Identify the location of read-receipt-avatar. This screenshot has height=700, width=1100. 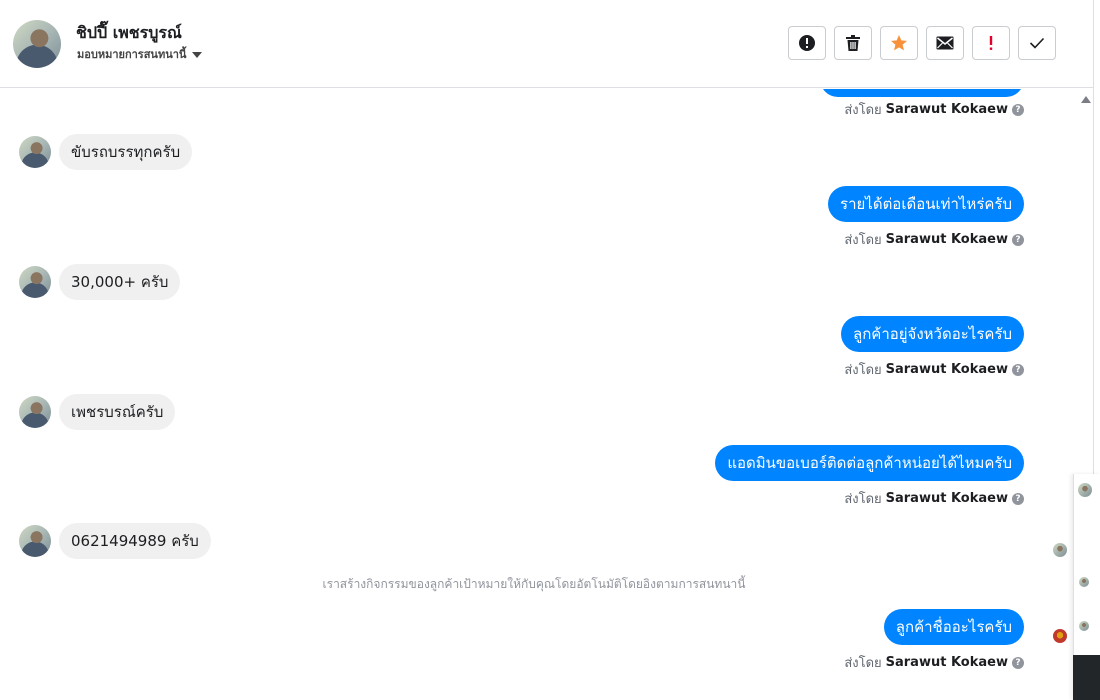
(1060, 636).